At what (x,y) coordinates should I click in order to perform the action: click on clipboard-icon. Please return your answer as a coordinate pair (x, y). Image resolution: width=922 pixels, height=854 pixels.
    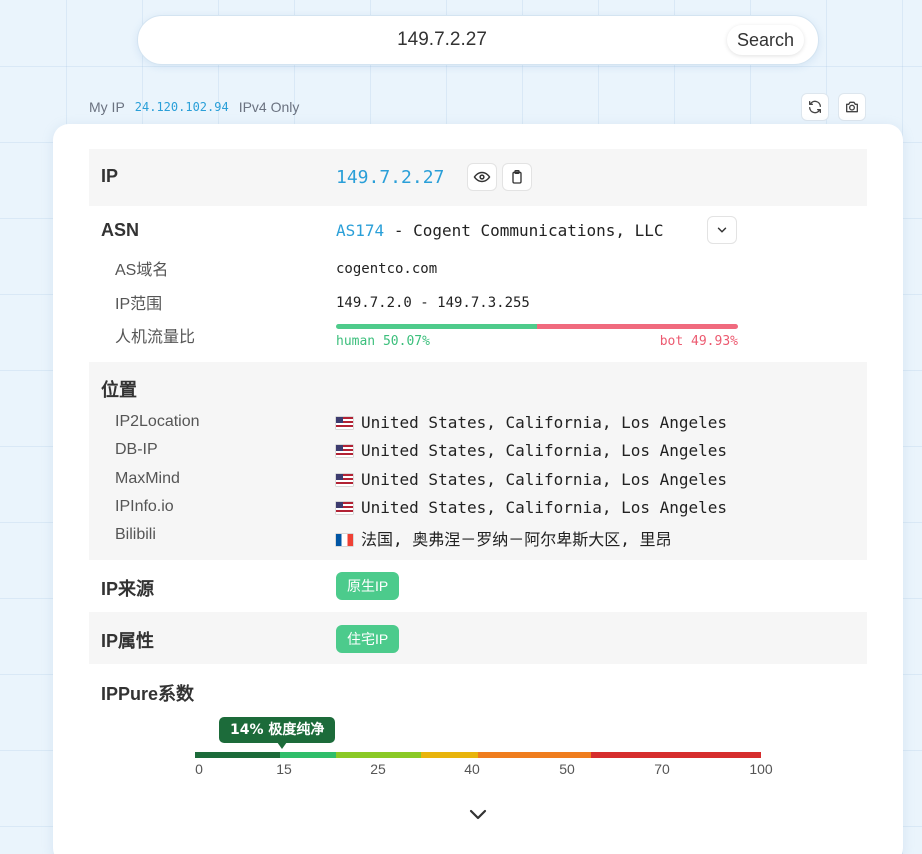
    Looking at the image, I should click on (517, 177).